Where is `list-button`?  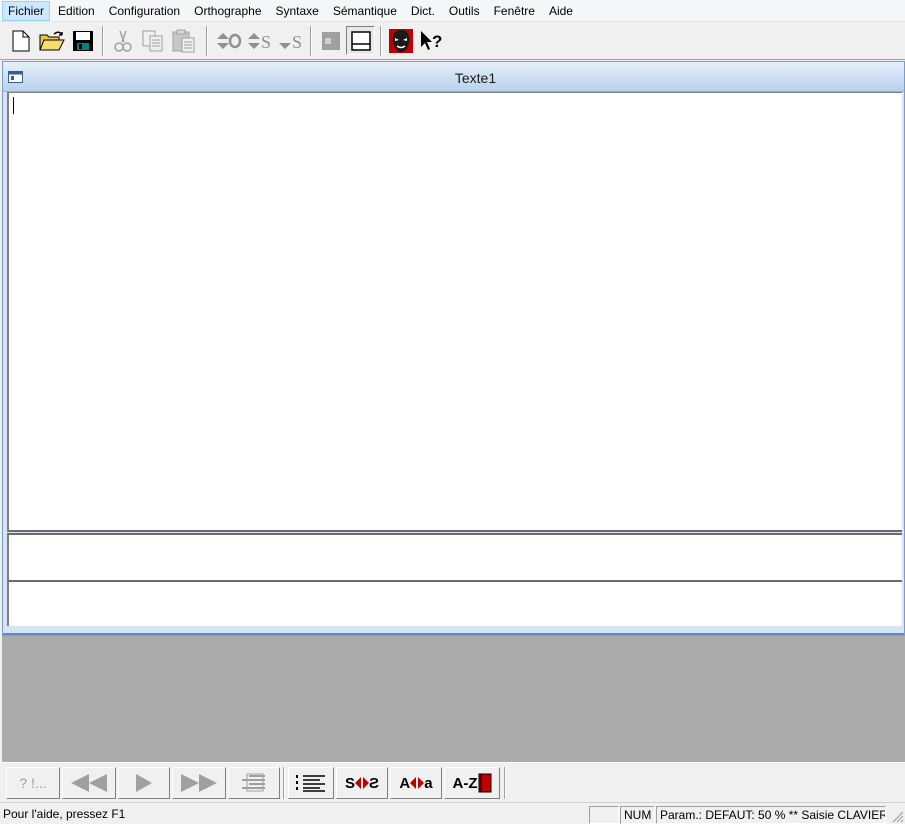 list-button is located at coordinates (311, 783).